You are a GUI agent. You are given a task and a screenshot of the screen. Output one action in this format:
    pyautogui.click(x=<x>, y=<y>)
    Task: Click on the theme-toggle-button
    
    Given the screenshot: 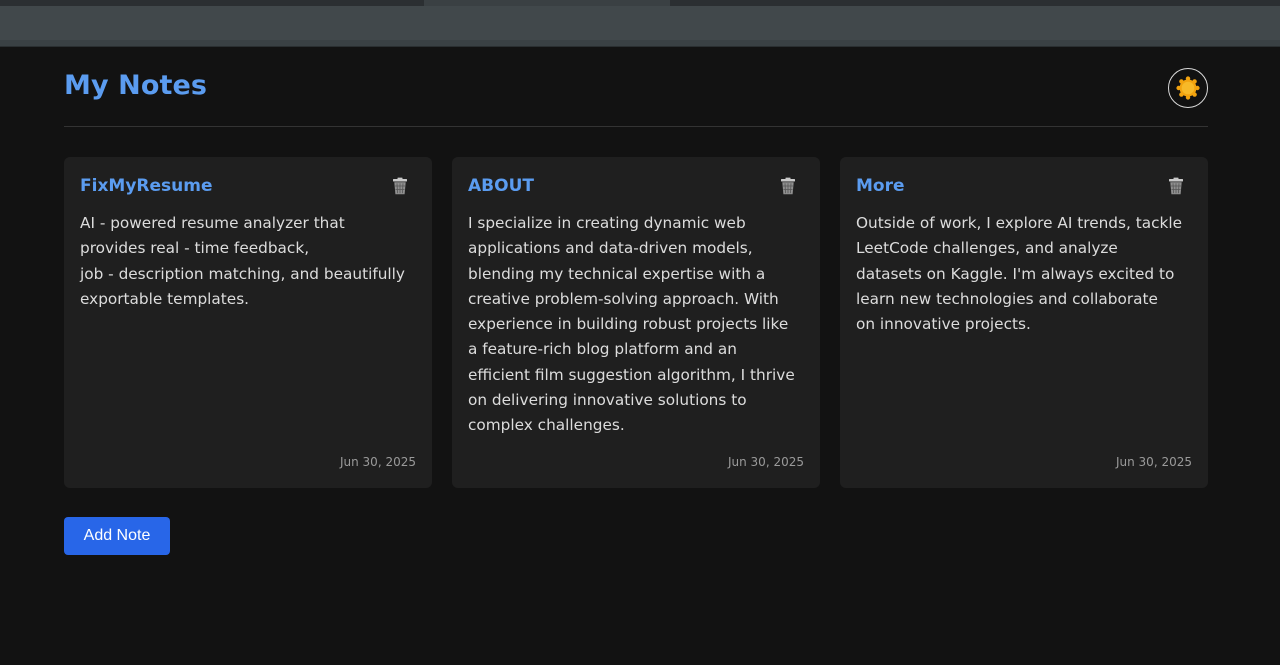 What is the action you would take?
    pyautogui.click(x=1188, y=88)
    